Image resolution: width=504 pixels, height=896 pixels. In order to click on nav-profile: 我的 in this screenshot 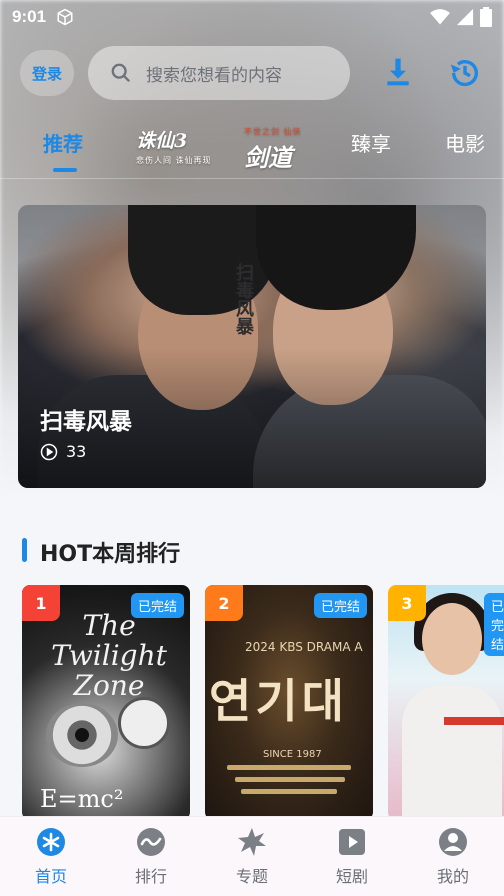, I will do `click(453, 857)`.